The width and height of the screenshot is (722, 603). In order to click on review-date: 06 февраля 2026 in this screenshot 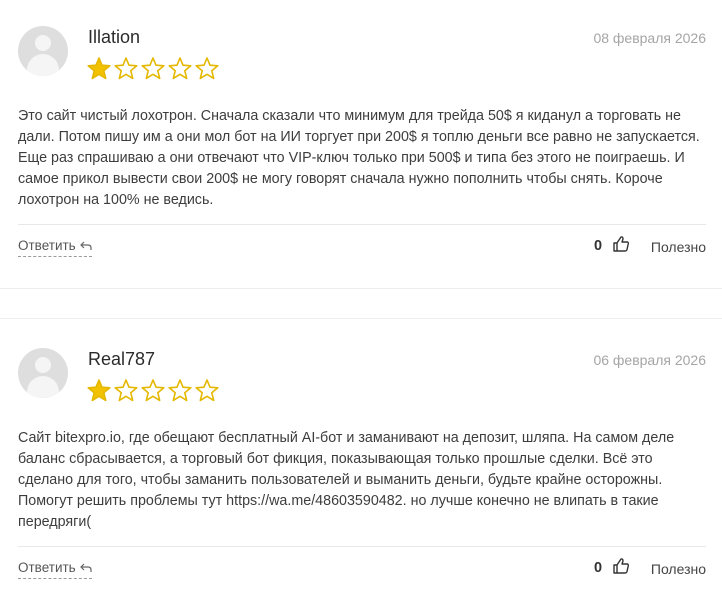, I will do `click(649, 360)`.